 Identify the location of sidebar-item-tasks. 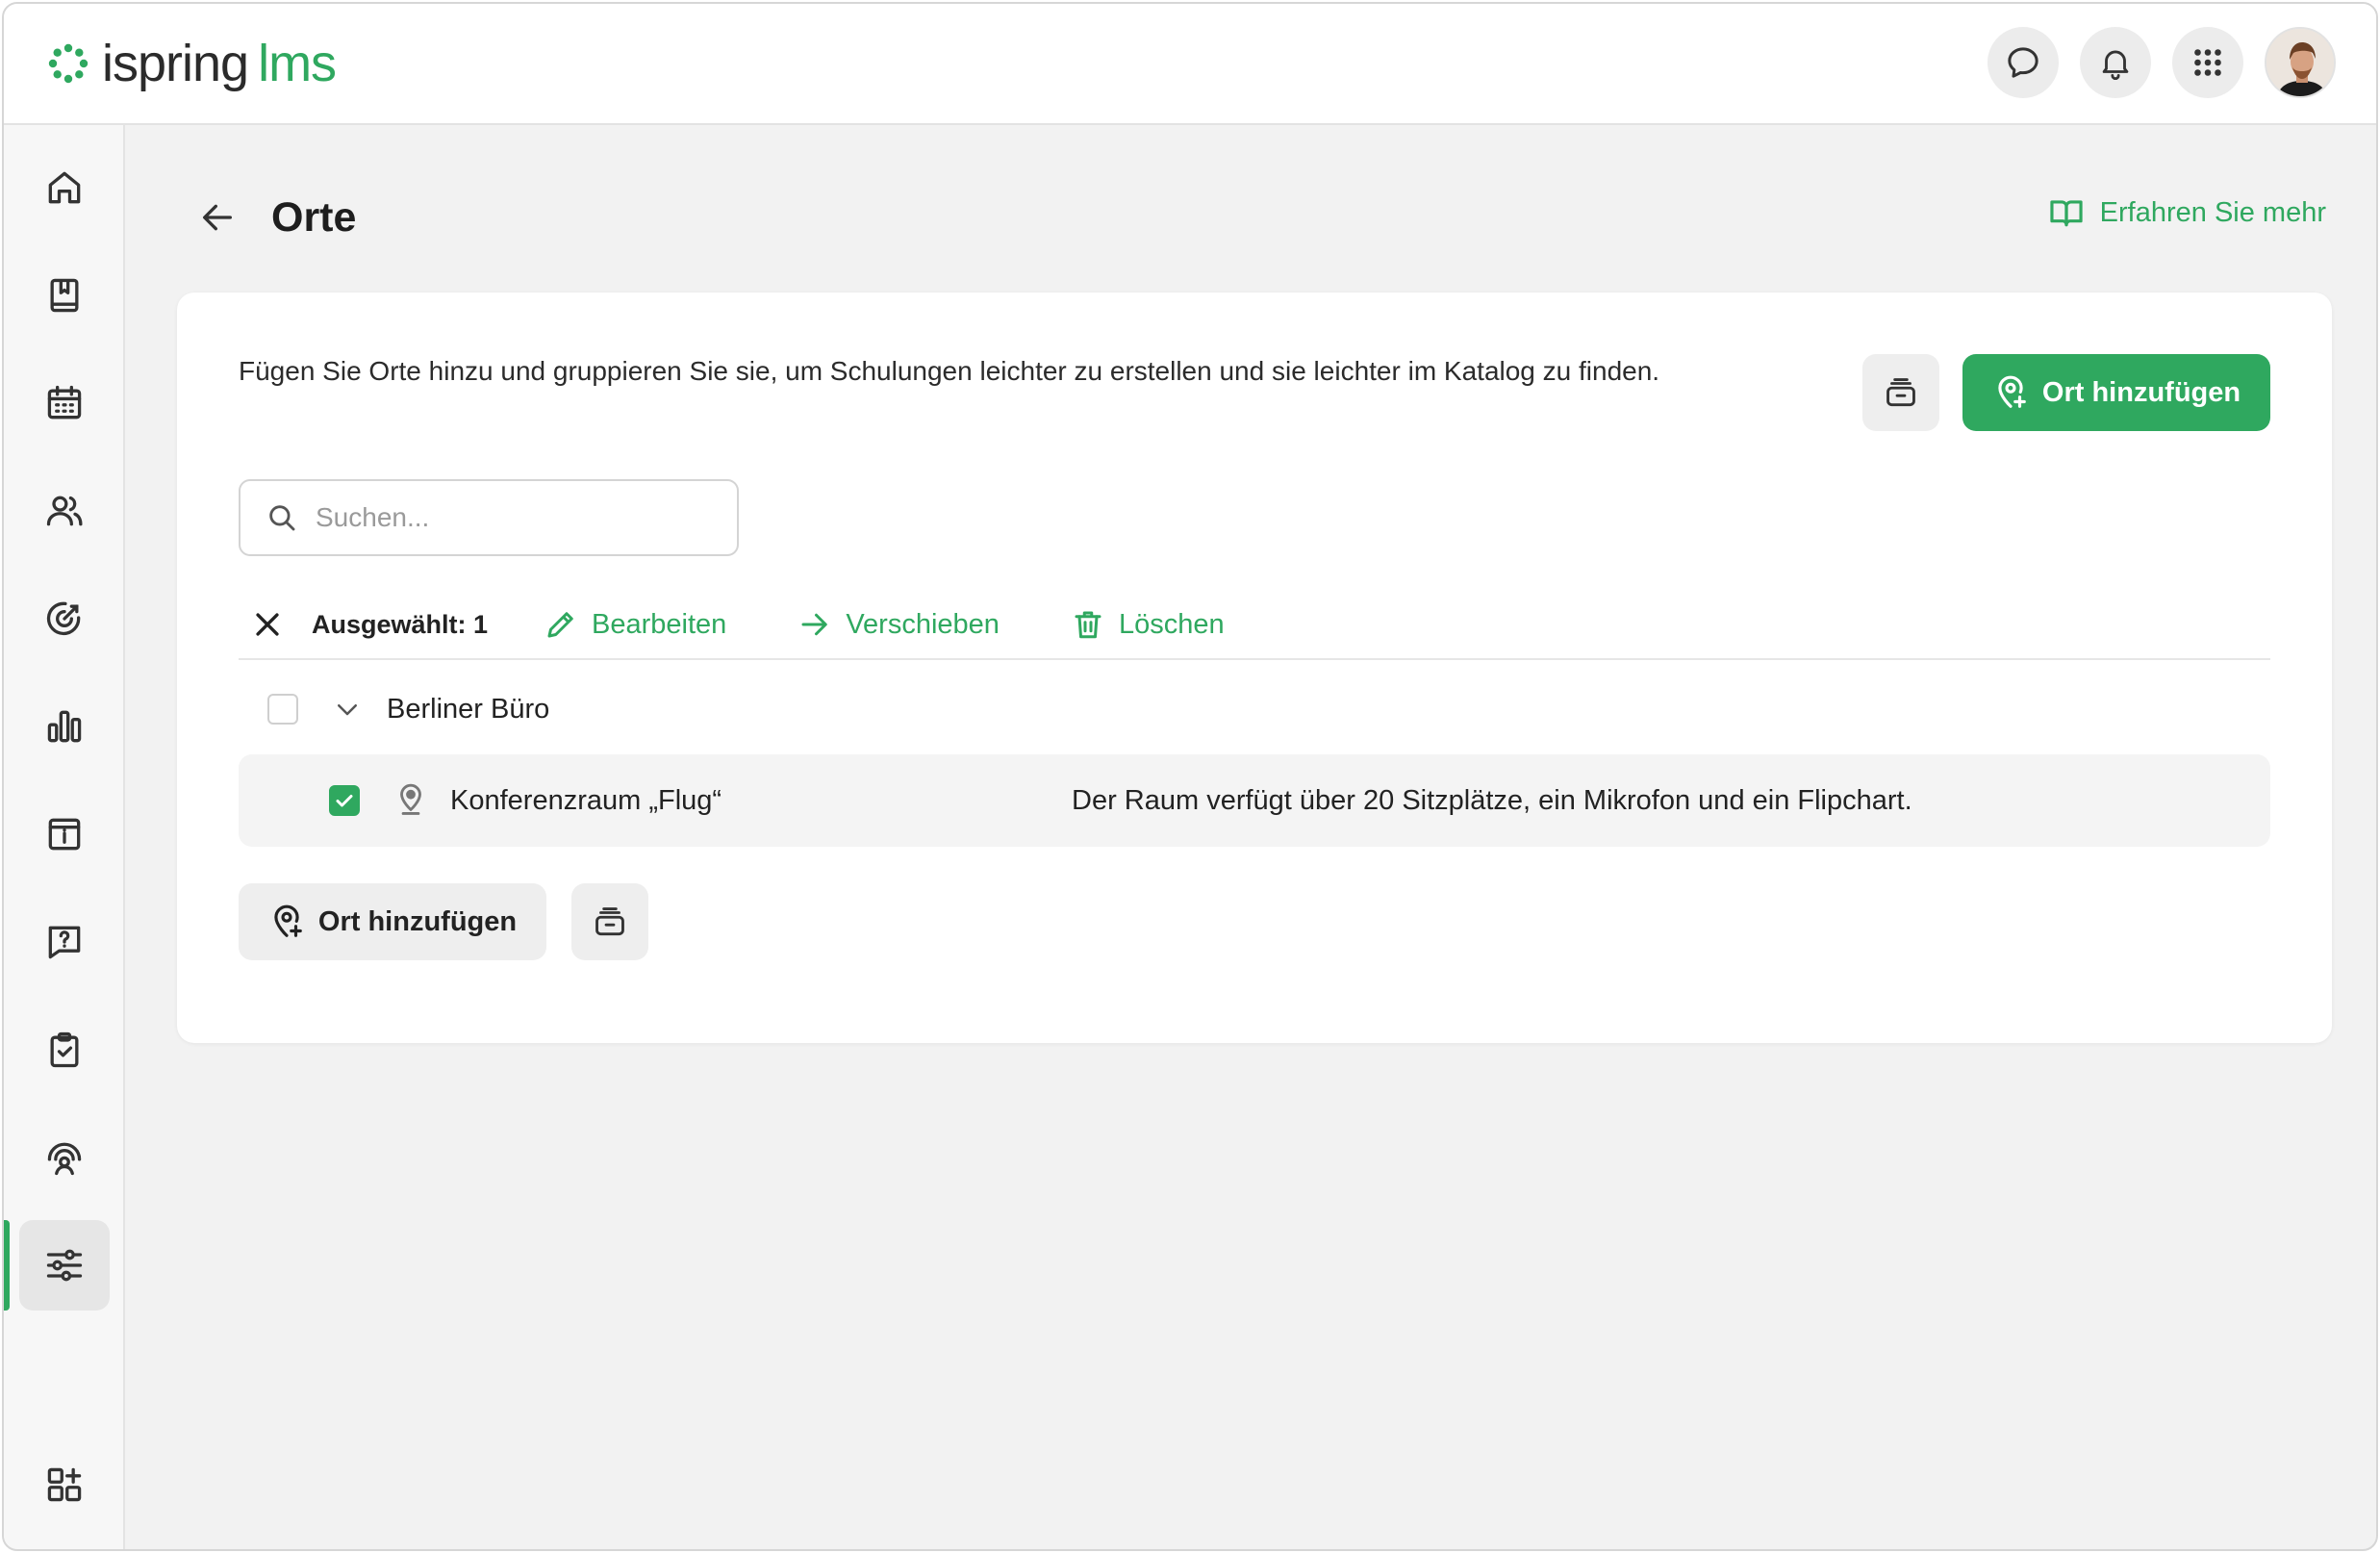
(65, 1050).